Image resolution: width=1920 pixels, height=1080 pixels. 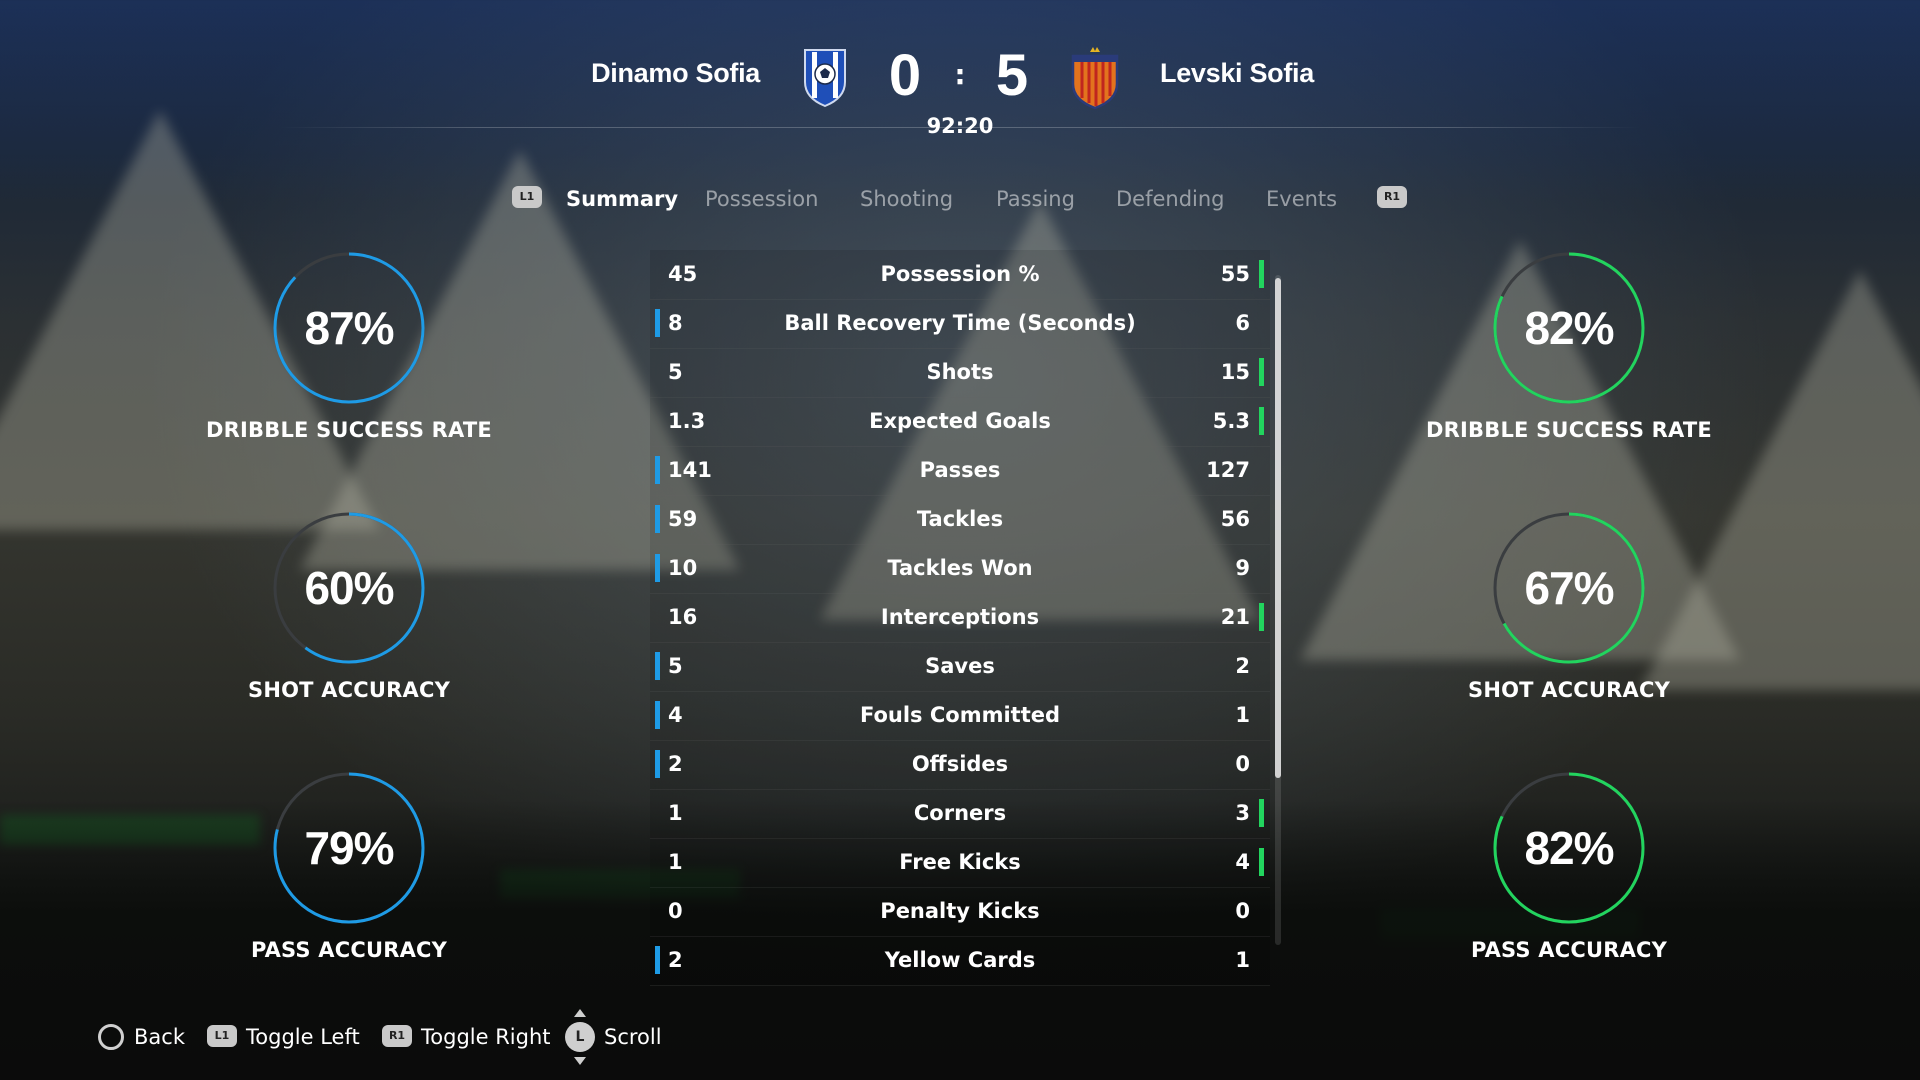 I want to click on home-dribble-ring: 87%, so click(x=349, y=328).